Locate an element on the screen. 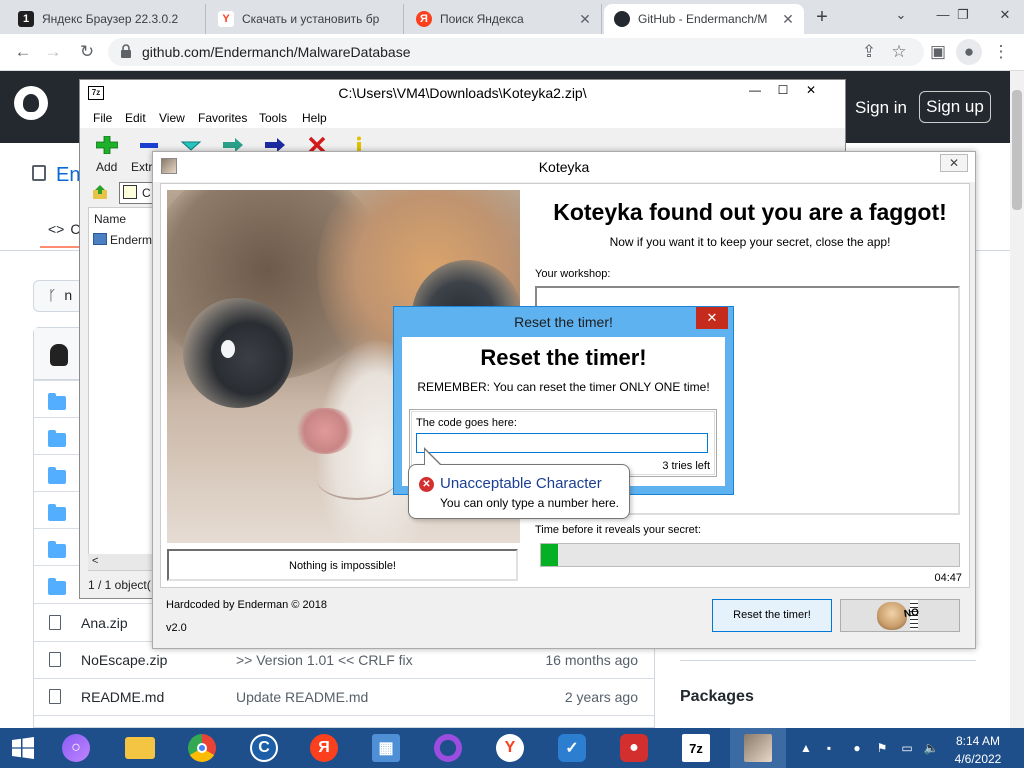 This screenshot has width=1024, height=768. forward-arrow-icon: → is located at coordinates (53, 52).